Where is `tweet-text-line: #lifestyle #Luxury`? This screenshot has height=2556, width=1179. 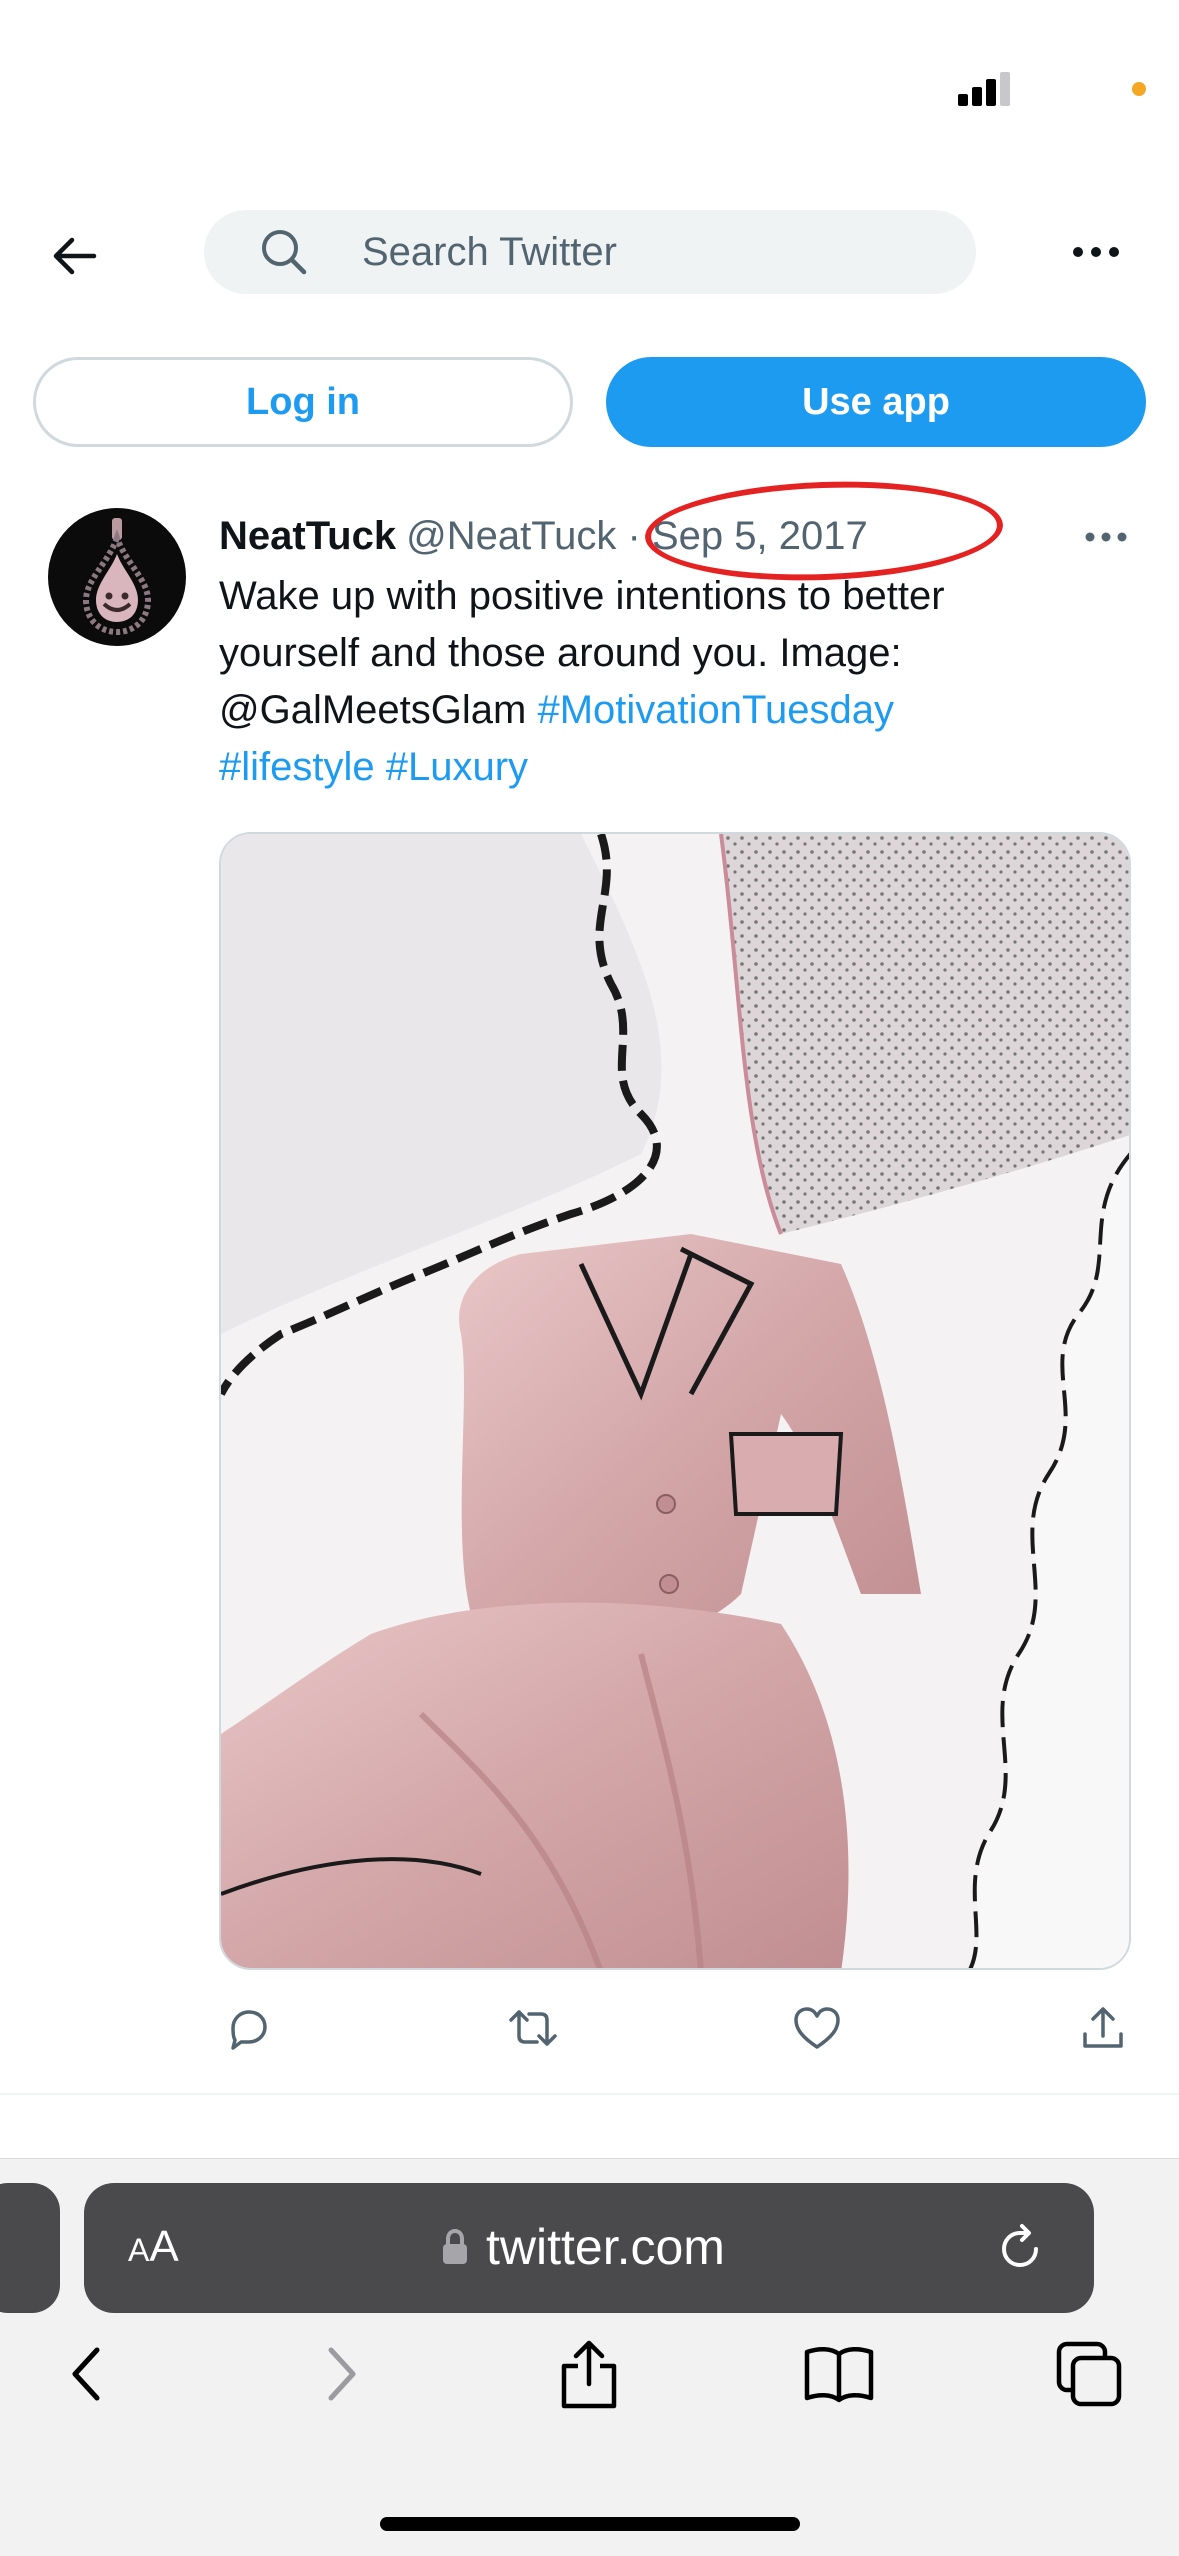
tweet-text-line: #lifestyle #Luxury is located at coordinates (669, 767).